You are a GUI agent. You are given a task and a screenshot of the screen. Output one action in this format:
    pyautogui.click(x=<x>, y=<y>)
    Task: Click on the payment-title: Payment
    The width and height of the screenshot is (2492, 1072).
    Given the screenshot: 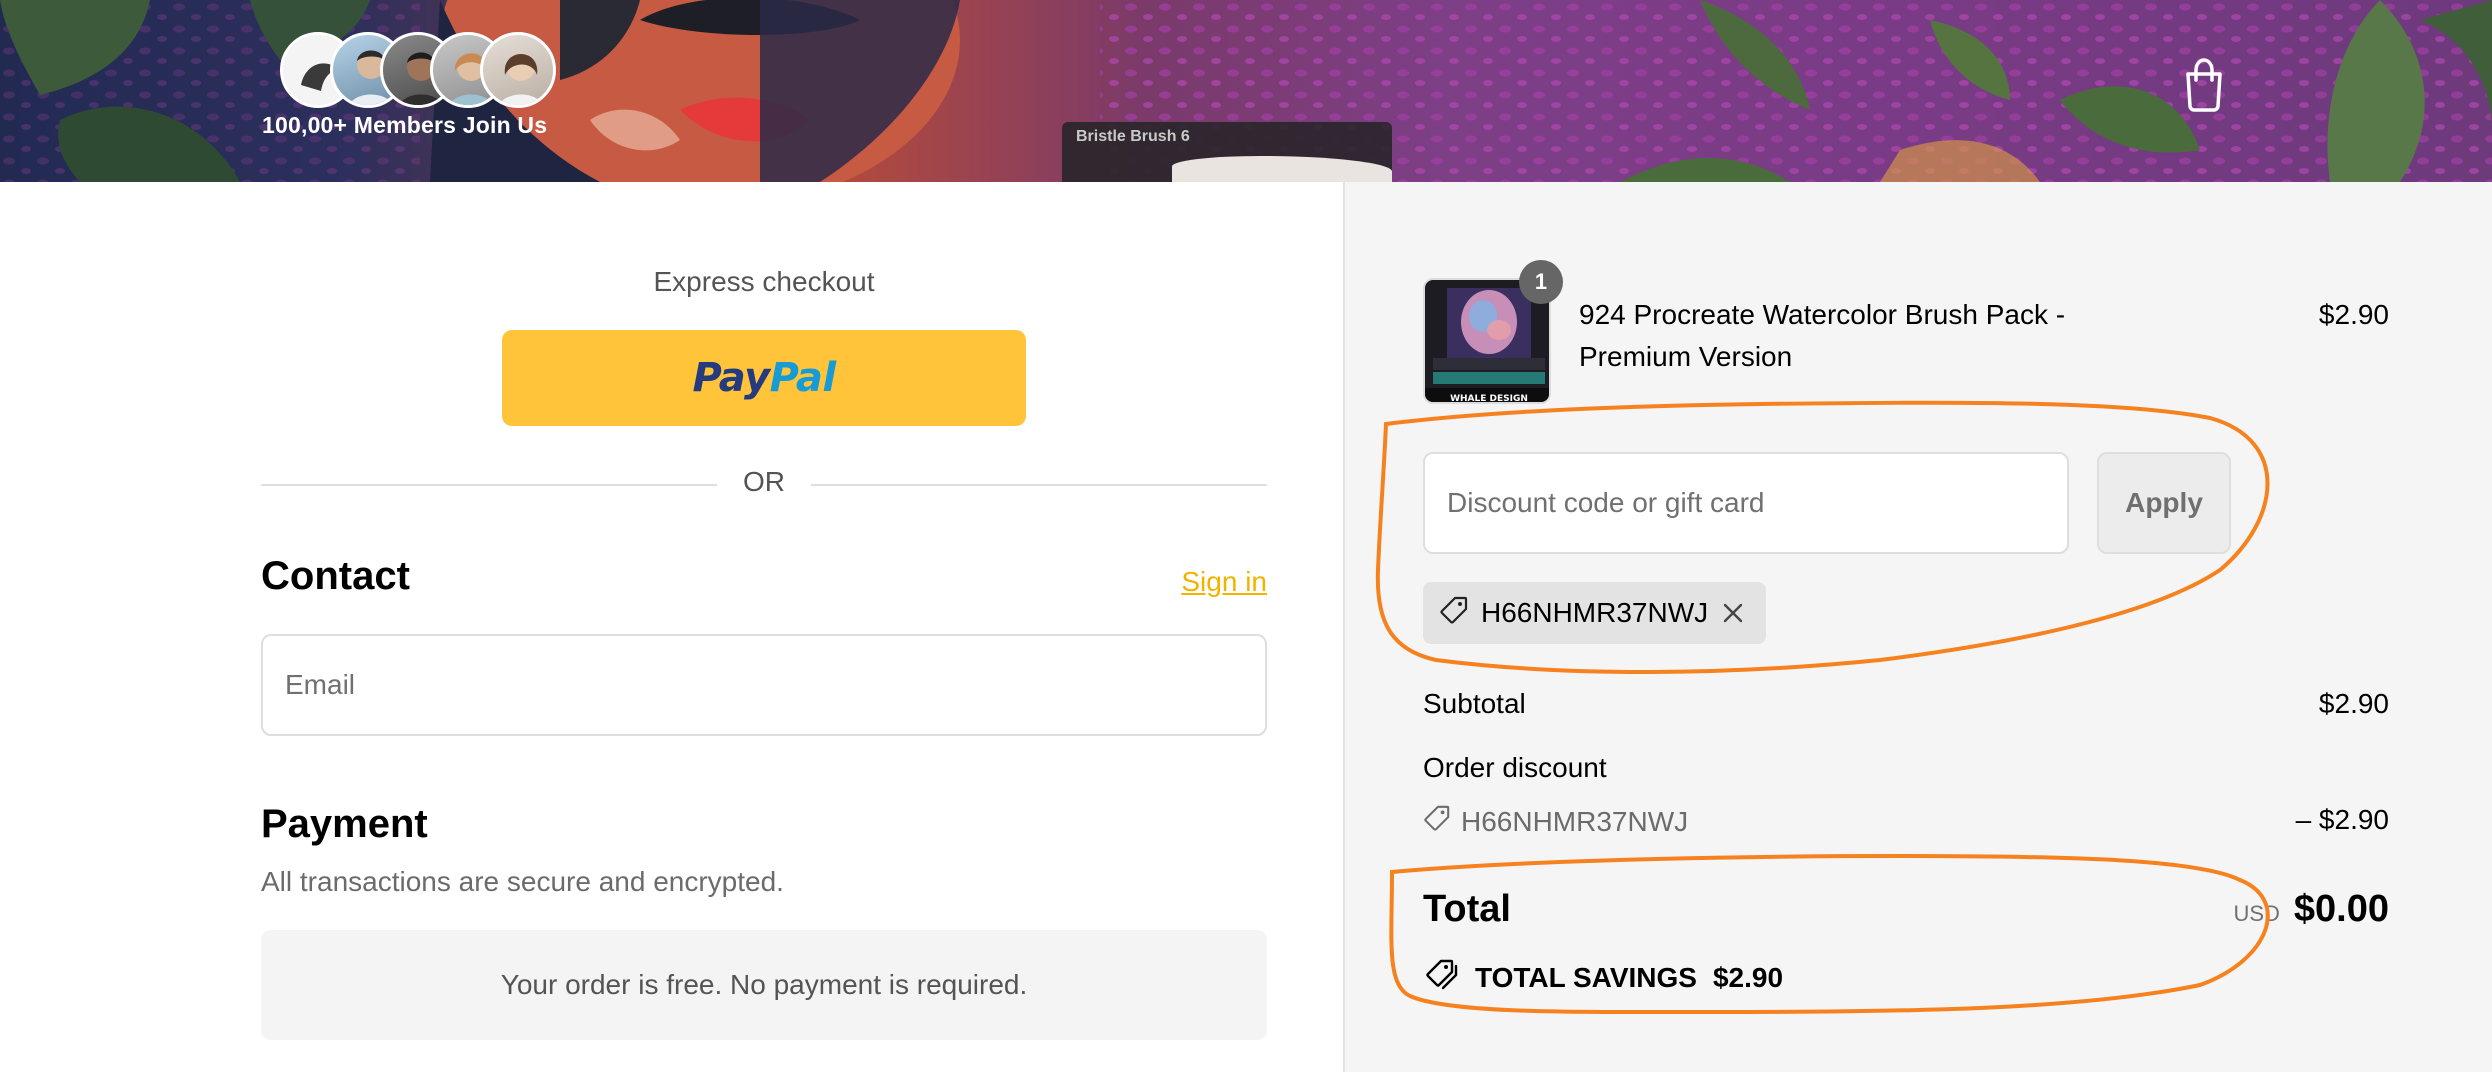 What is the action you would take?
    pyautogui.click(x=344, y=824)
    